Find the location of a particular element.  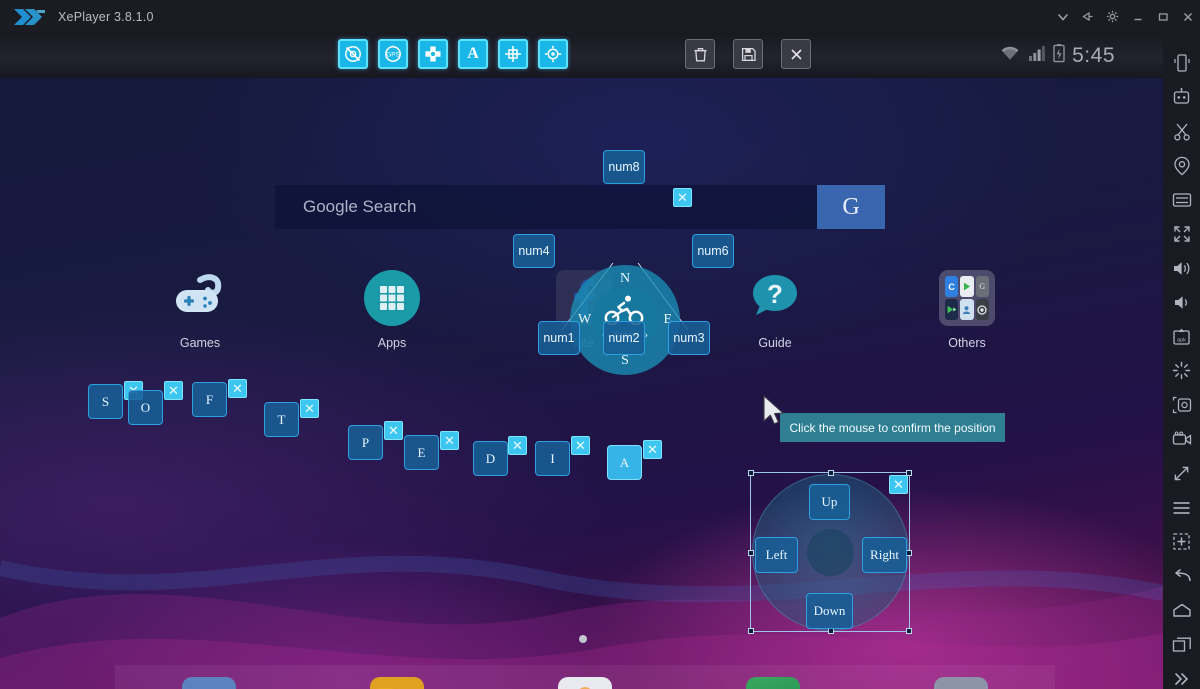

dpad-tool is located at coordinates (433, 54).